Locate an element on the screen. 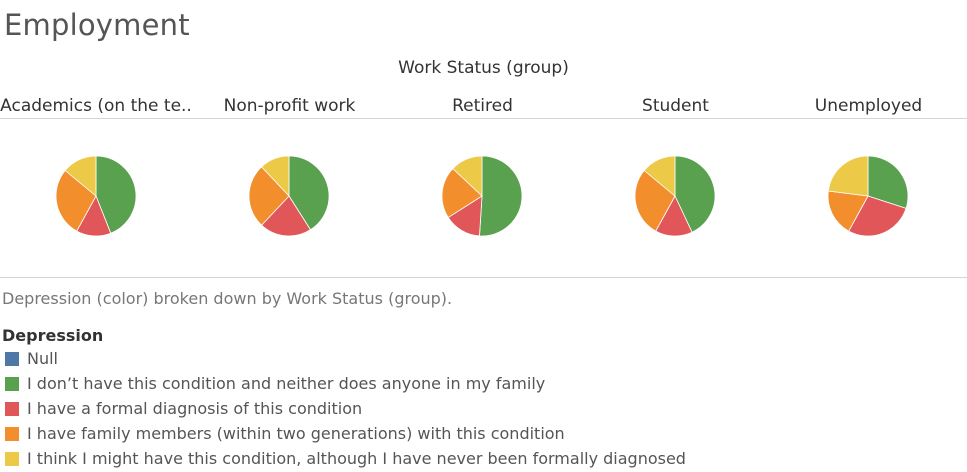  legend-label: Null is located at coordinates (42, 358).